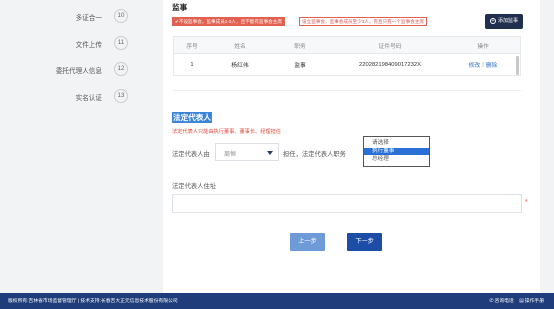 The height and width of the screenshot is (309, 554). What do you see at coordinates (74, 16) in the screenshot?
I see `step-item: 多证合一 10` at bounding box center [74, 16].